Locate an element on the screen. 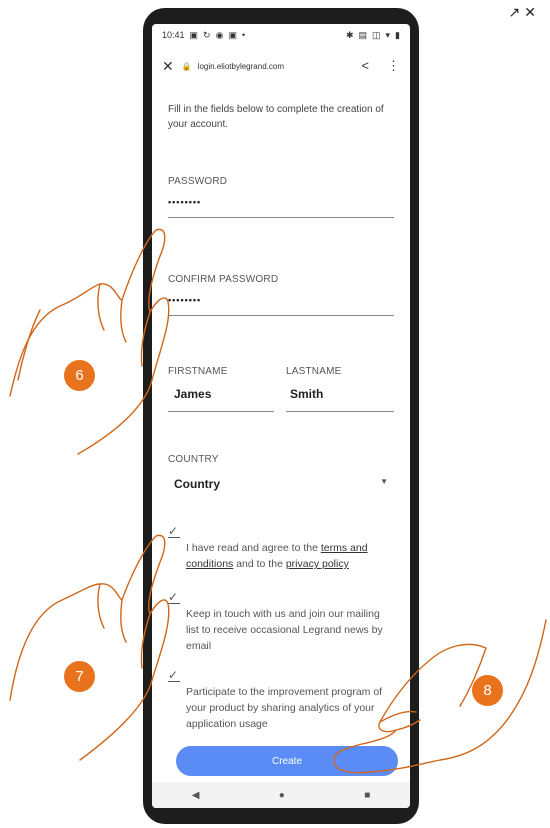  step-badge-8: 8 is located at coordinates (487, 690).